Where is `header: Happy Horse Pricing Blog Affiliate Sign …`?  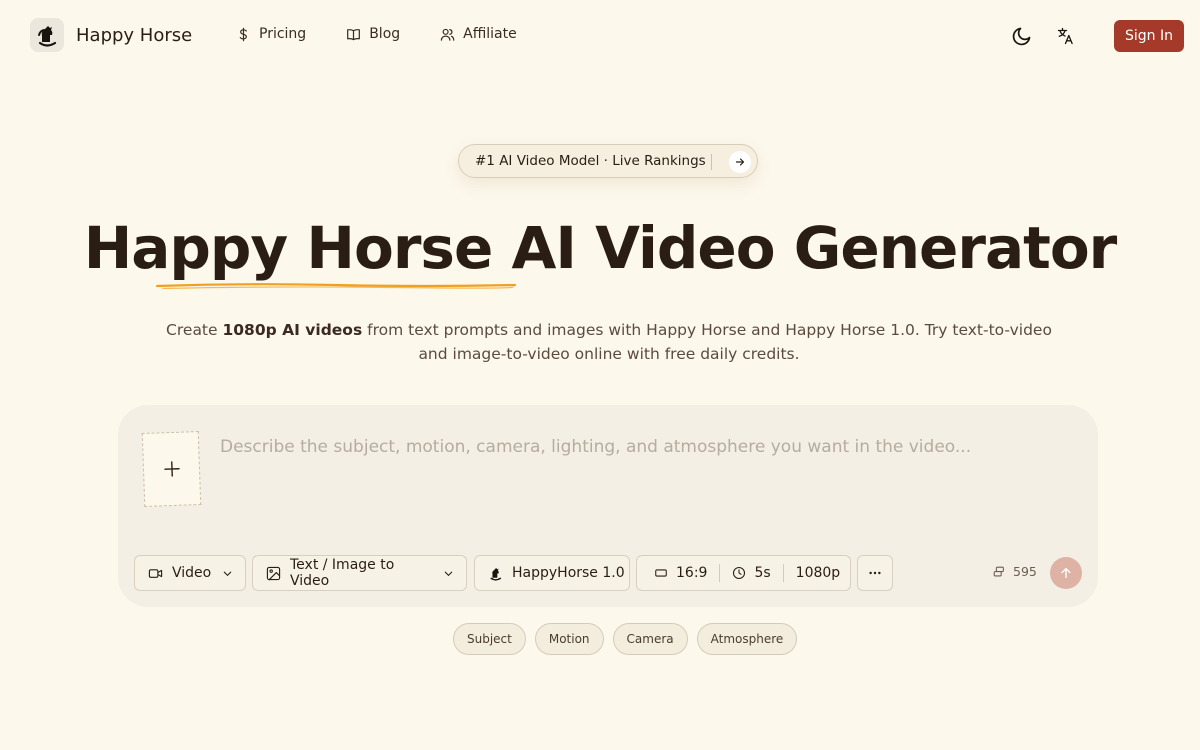
header: Happy Horse Pricing Blog Affiliate Sign … is located at coordinates (600, 36).